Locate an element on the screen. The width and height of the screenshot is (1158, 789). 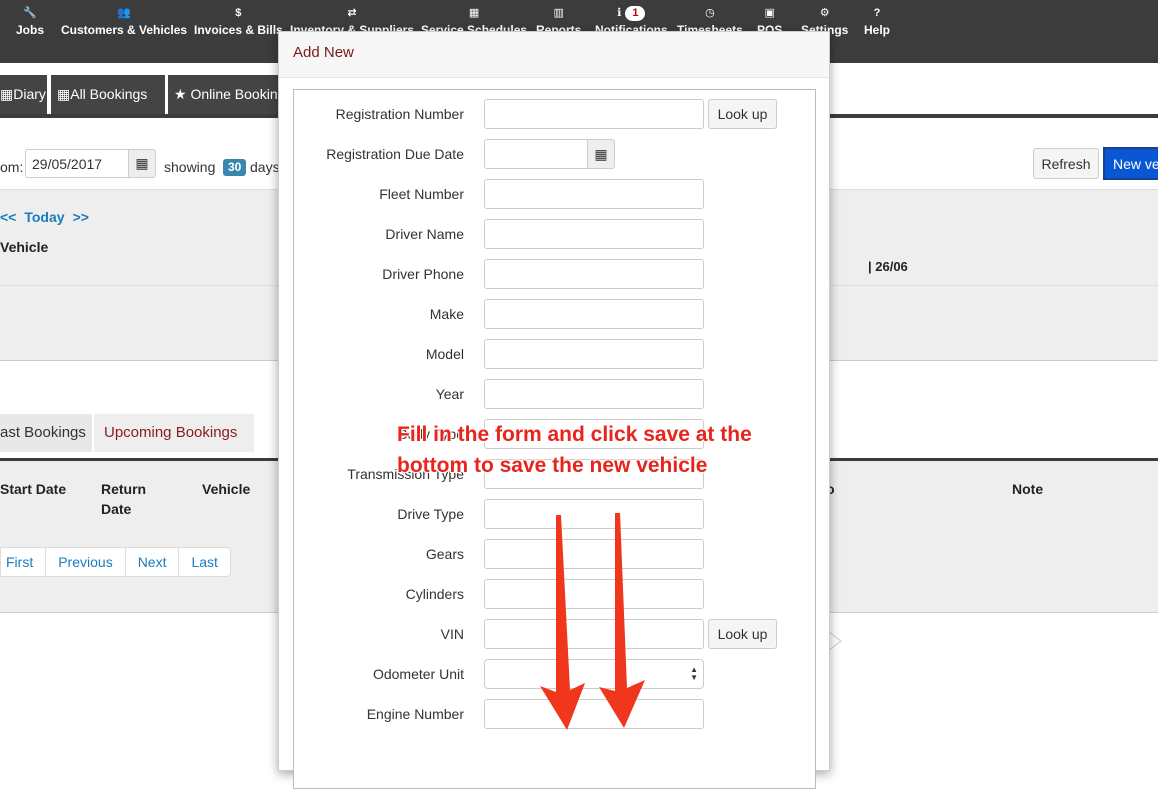
info-icon: ℹ1 is located at coordinates (631, 13).